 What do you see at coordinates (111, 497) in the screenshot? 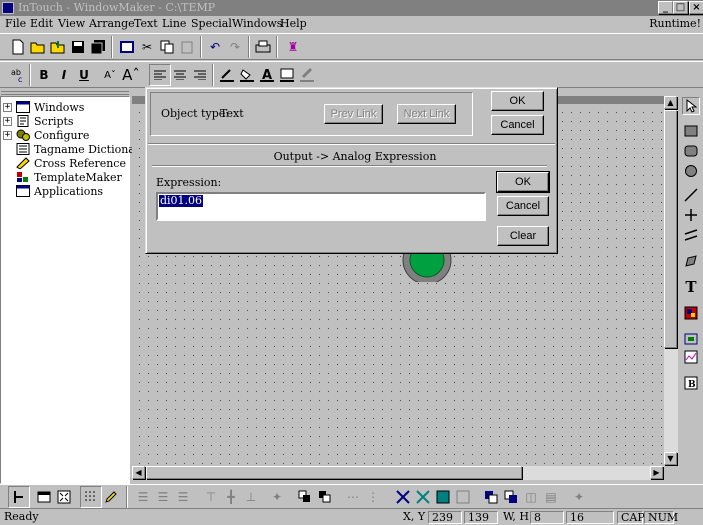
I see `pencil-icon` at bounding box center [111, 497].